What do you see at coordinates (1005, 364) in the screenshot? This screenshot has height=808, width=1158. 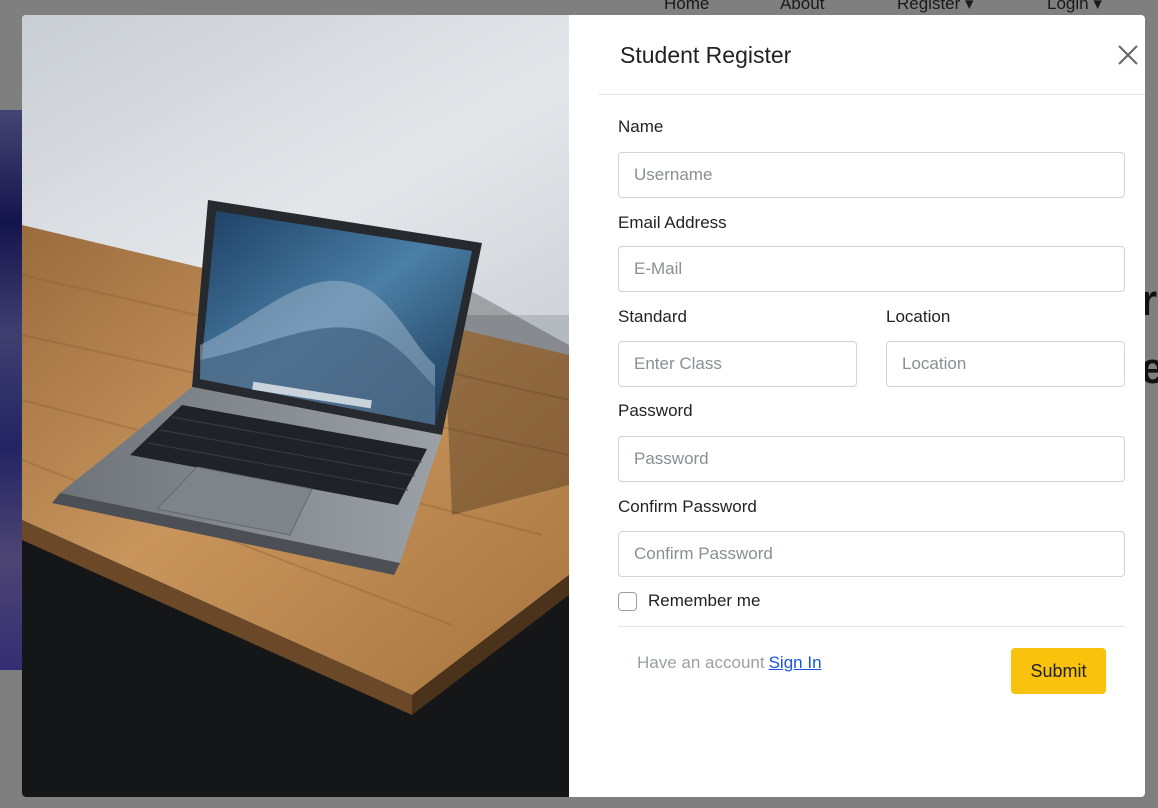 I see `location-input` at bounding box center [1005, 364].